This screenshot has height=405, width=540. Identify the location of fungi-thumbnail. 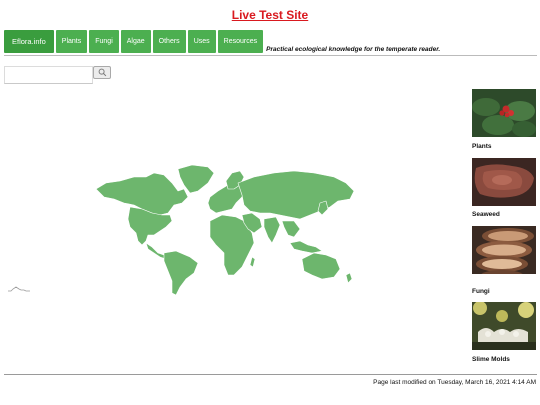
(504, 250).